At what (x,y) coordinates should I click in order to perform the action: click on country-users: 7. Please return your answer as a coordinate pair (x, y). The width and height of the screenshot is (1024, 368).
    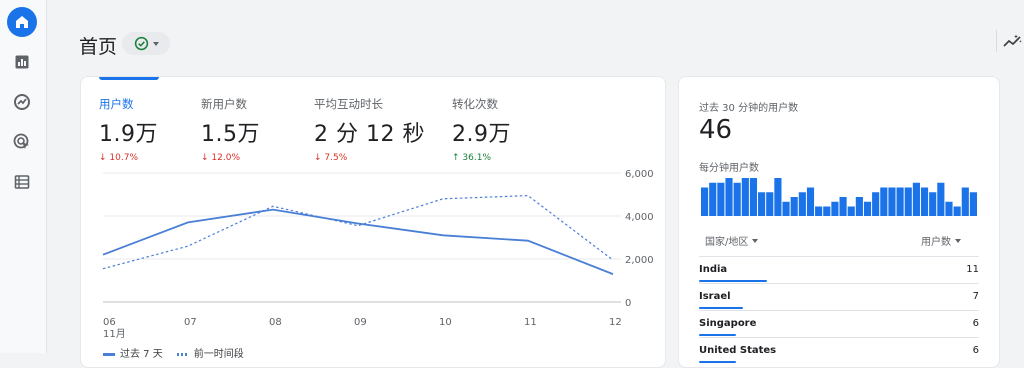
    Looking at the image, I should click on (975, 296).